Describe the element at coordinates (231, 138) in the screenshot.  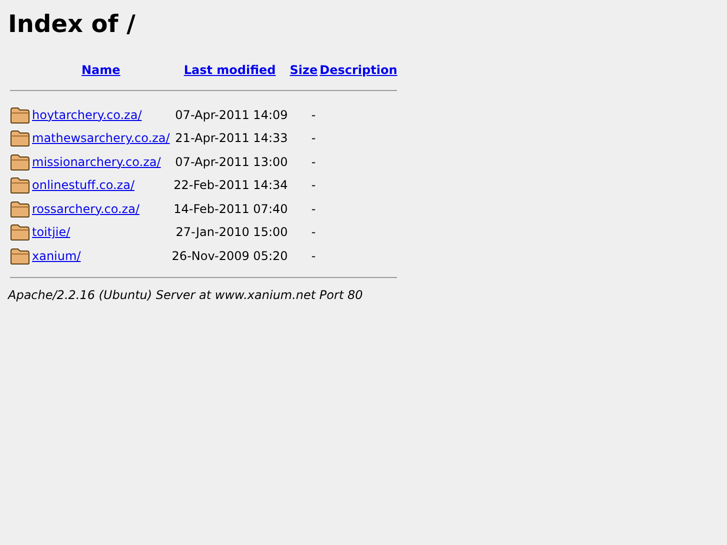
I see `modified-date: 21-Apr-2011 14:33` at that location.